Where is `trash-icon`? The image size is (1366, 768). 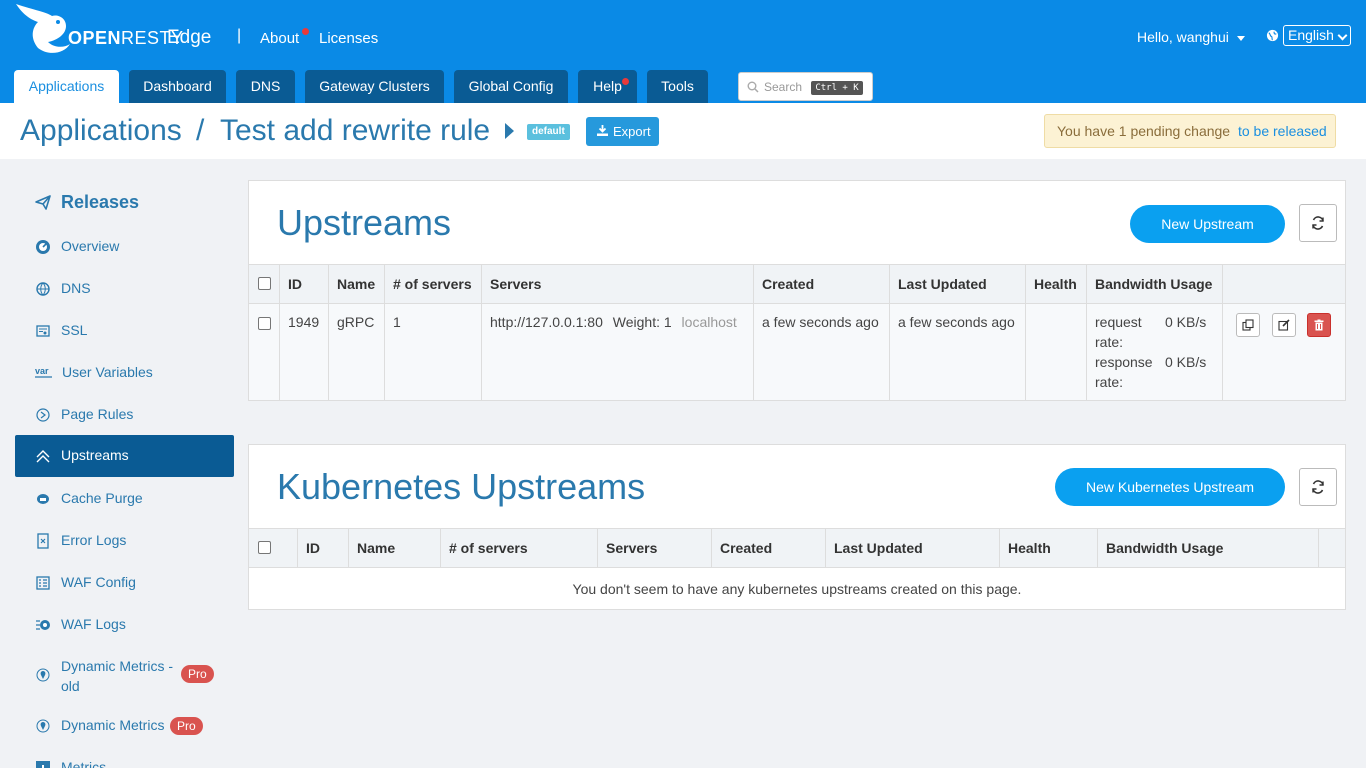 trash-icon is located at coordinates (1319, 325).